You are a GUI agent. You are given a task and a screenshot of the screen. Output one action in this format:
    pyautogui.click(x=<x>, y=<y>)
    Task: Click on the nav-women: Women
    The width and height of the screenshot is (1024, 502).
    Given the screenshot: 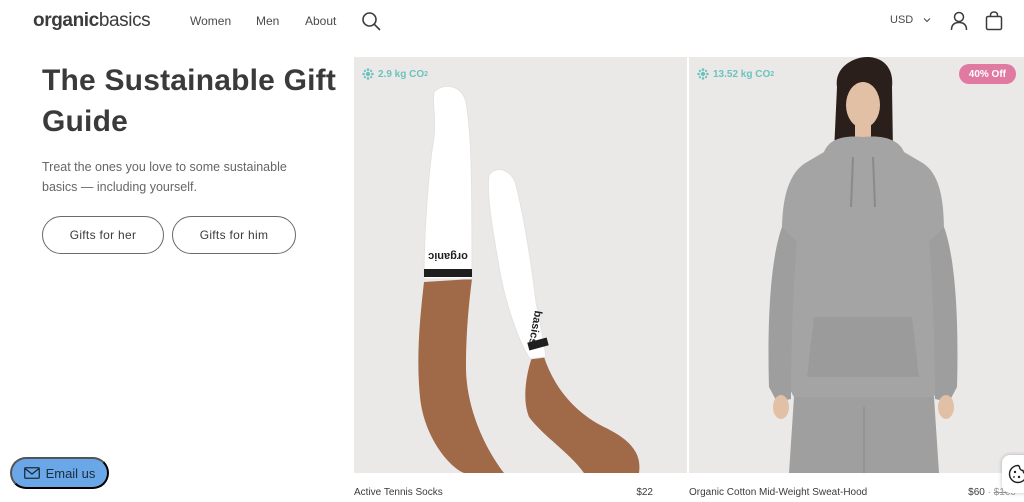 What is the action you would take?
    pyautogui.click(x=210, y=21)
    